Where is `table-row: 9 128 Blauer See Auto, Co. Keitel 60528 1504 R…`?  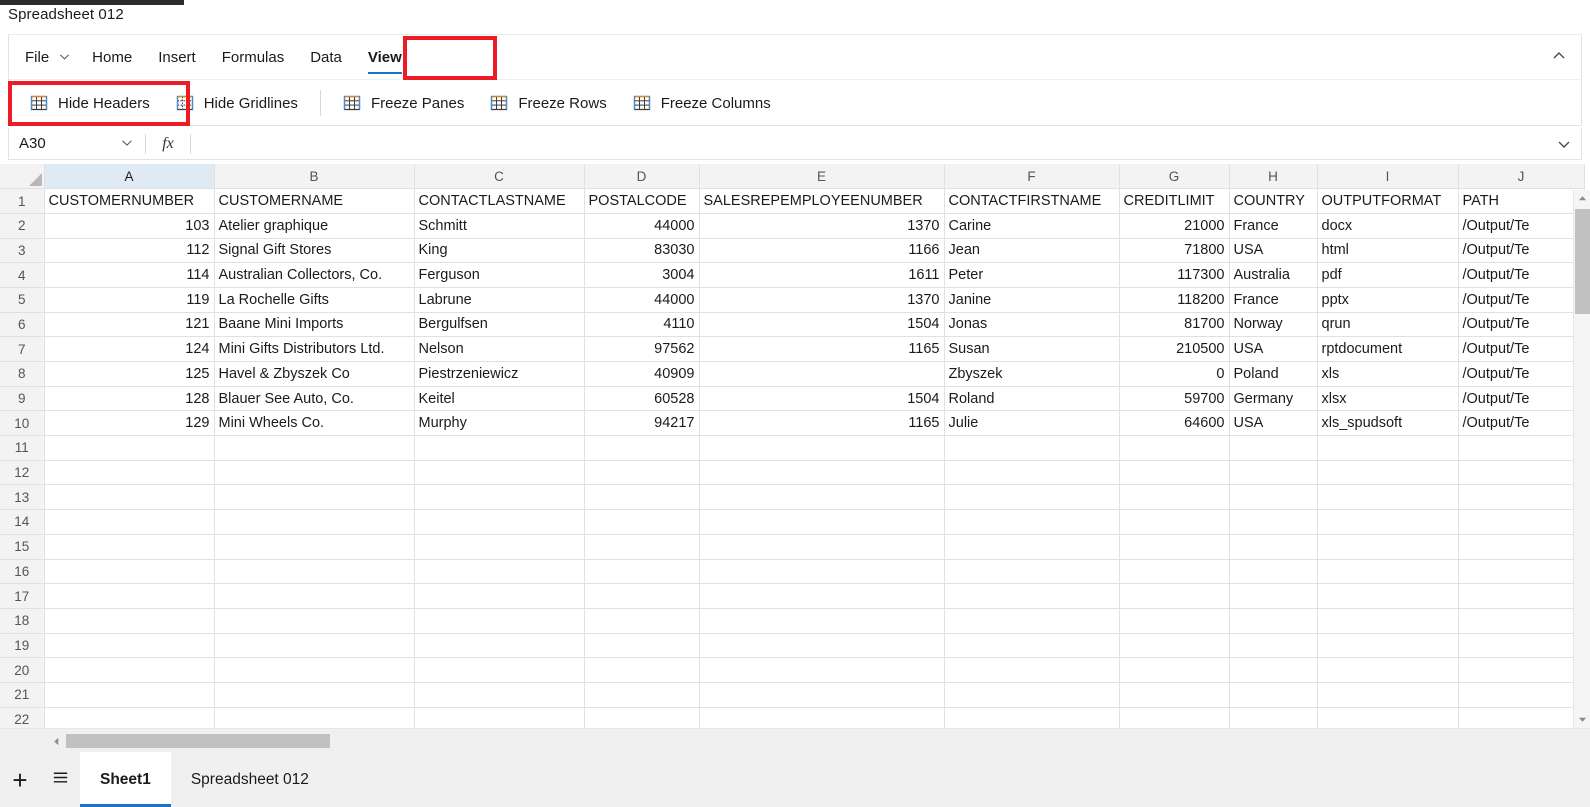 table-row: 9 128 Blauer See Auto, Co. Keitel 60528 1504 R… is located at coordinates (792, 399).